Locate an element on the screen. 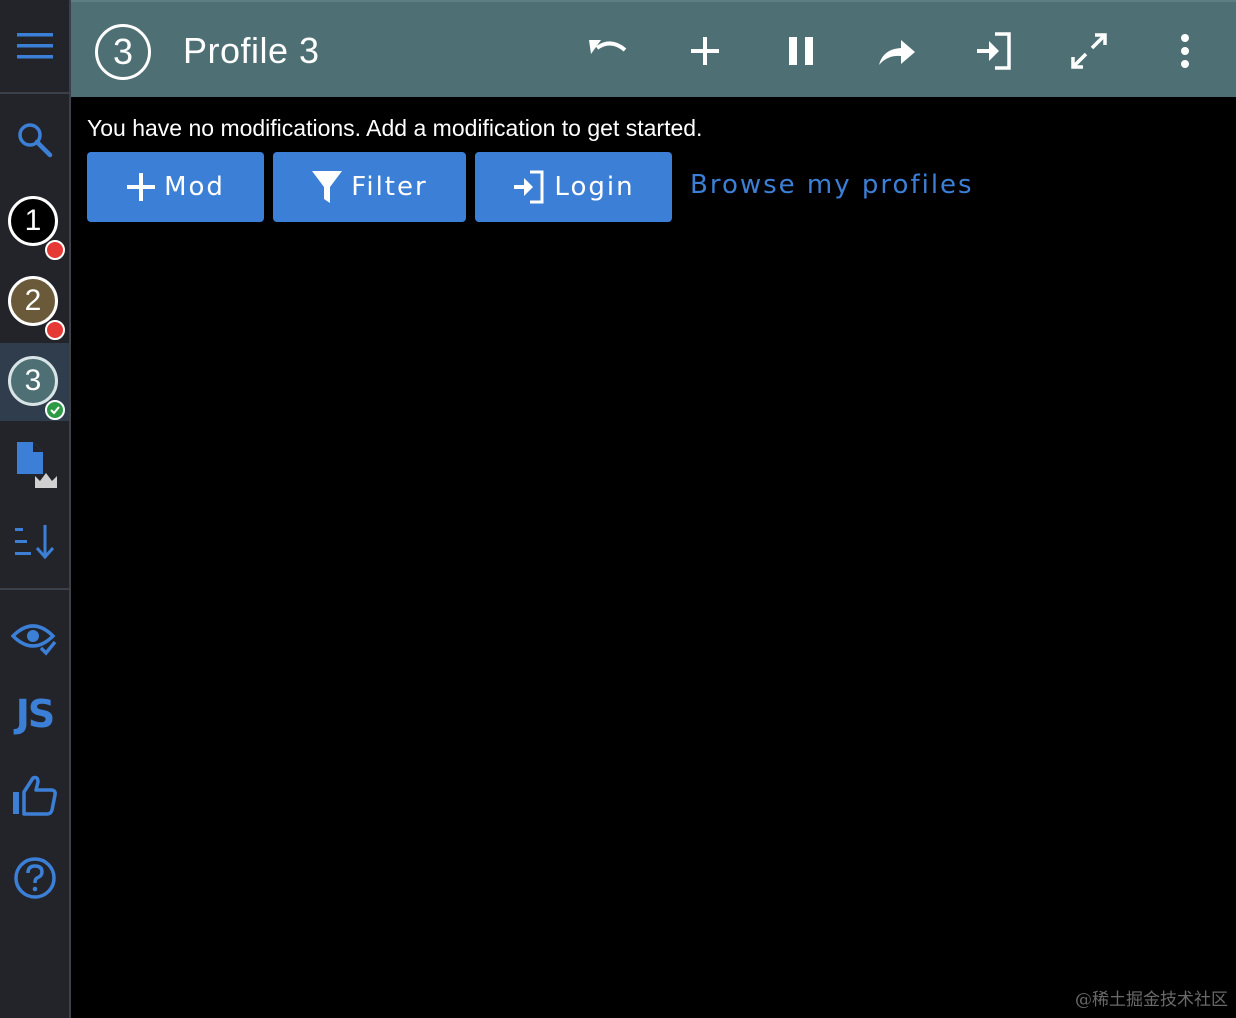  filter-button: Filter is located at coordinates (369, 187).